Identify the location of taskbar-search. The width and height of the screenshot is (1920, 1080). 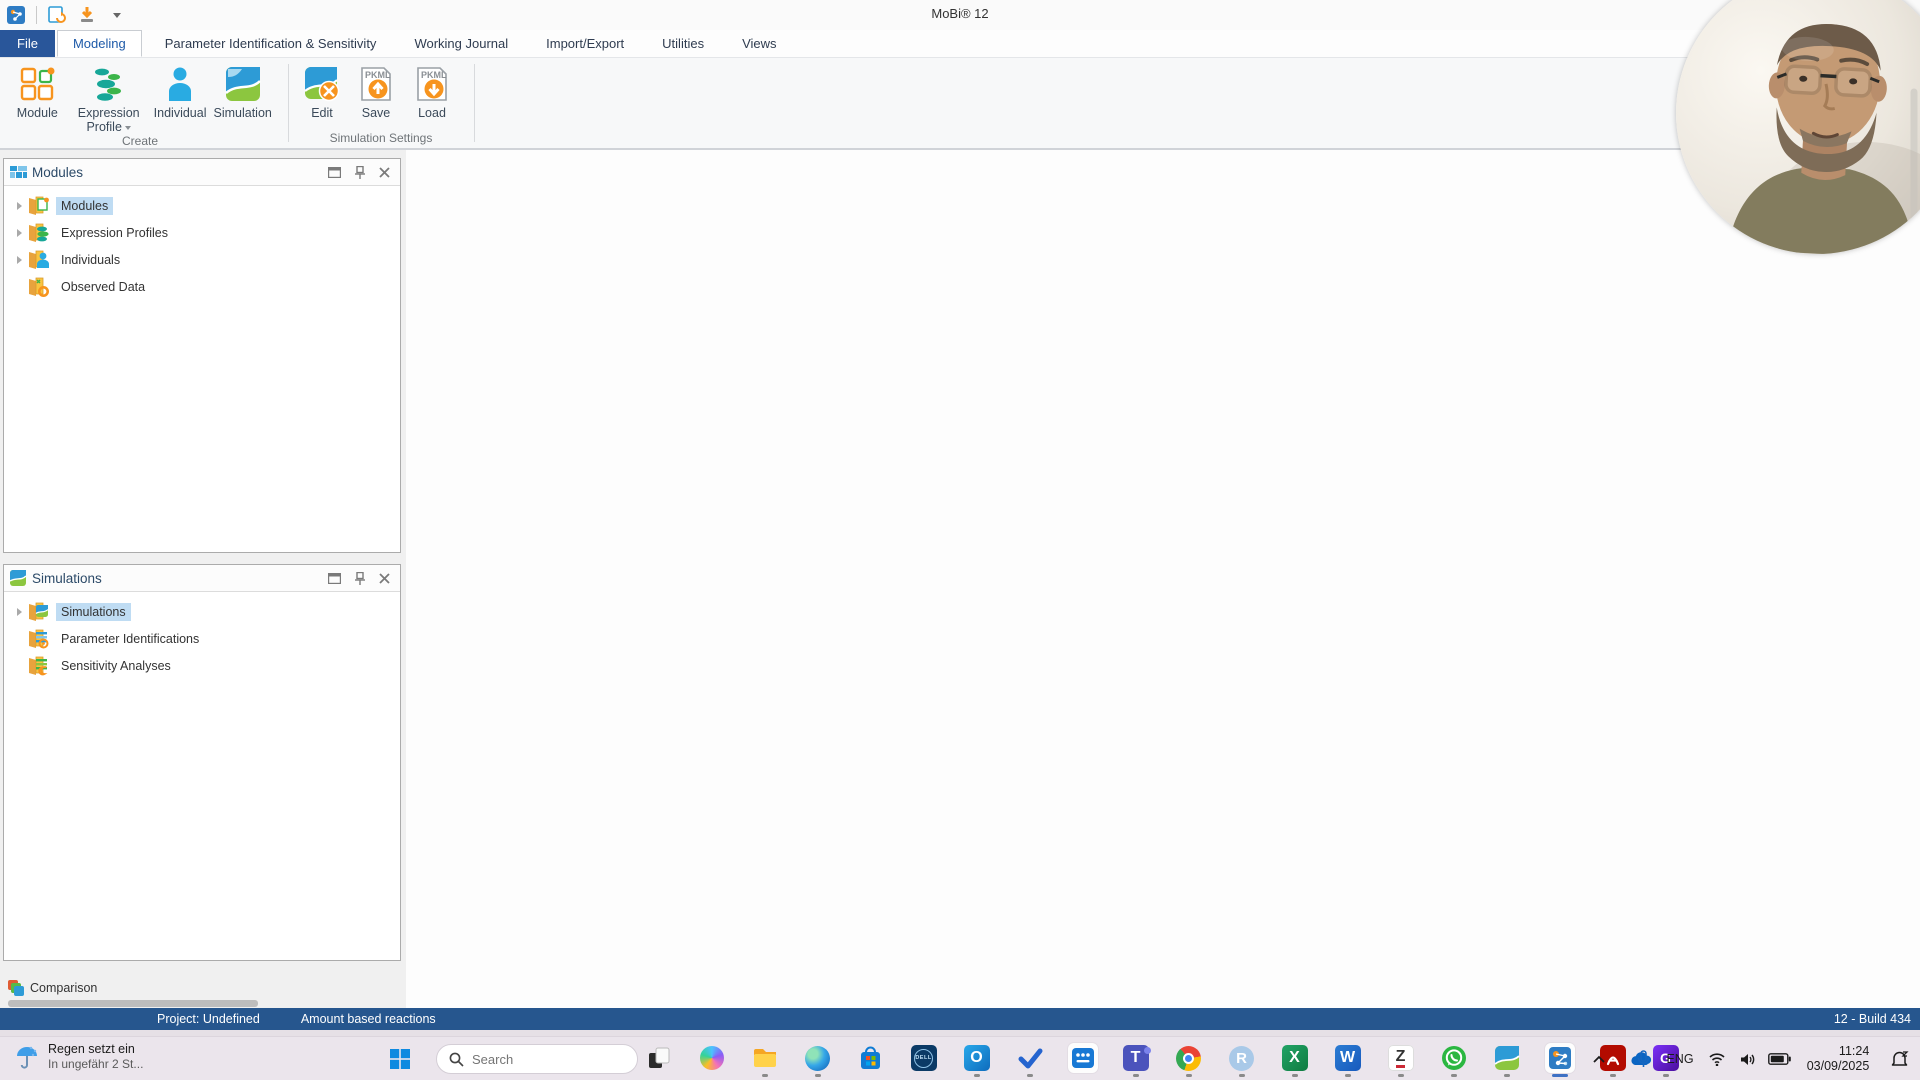
(537, 1059).